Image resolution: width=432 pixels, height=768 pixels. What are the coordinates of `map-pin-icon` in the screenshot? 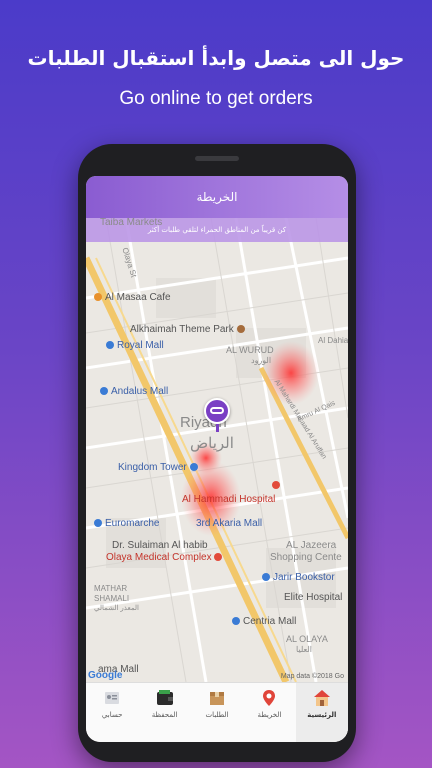 It's located at (269, 698).